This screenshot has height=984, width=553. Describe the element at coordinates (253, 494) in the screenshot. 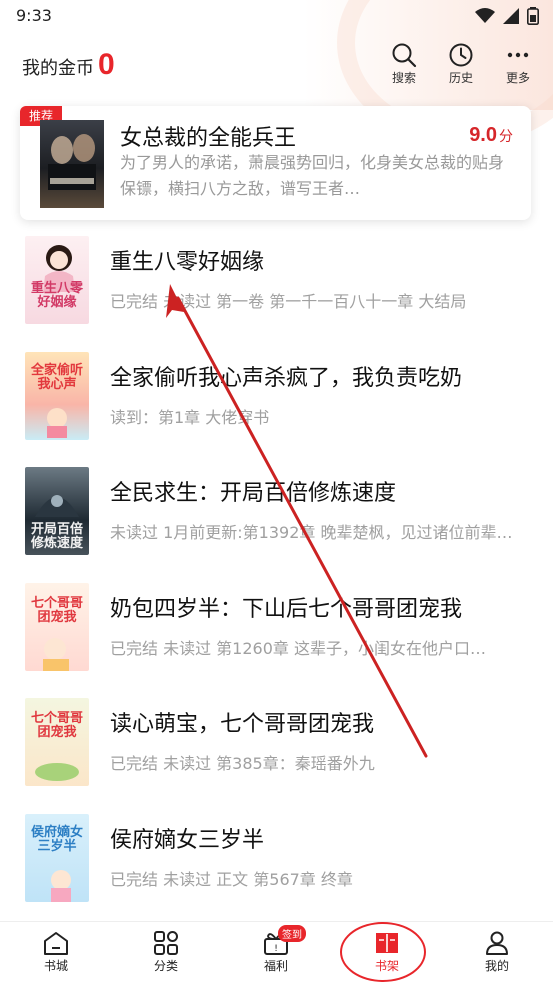

I see `book-title: 全民求生：开局百倍修炼速度` at that location.